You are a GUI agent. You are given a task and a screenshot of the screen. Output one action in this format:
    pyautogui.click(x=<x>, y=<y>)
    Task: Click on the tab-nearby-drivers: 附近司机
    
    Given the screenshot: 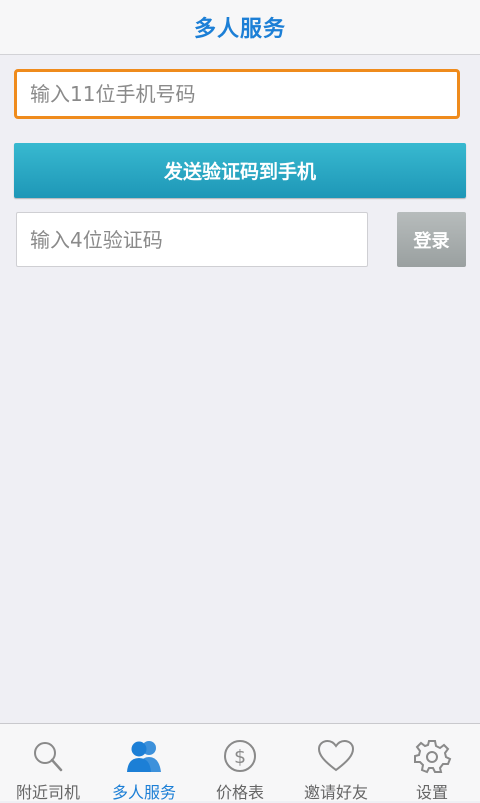 What is the action you would take?
    pyautogui.click(x=48, y=763)
    